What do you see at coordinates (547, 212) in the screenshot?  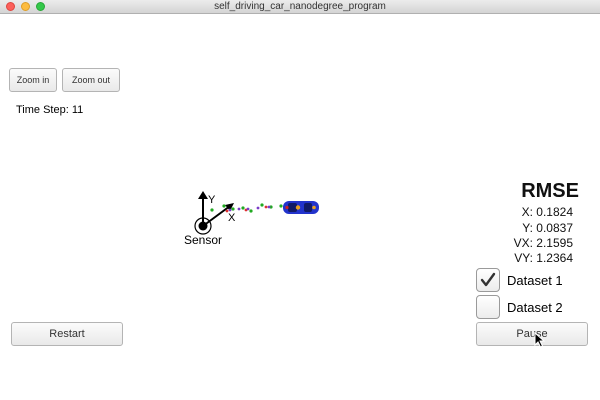 I see `rmse-x-value: X: 0.1824` at bounding box center [547, 212].